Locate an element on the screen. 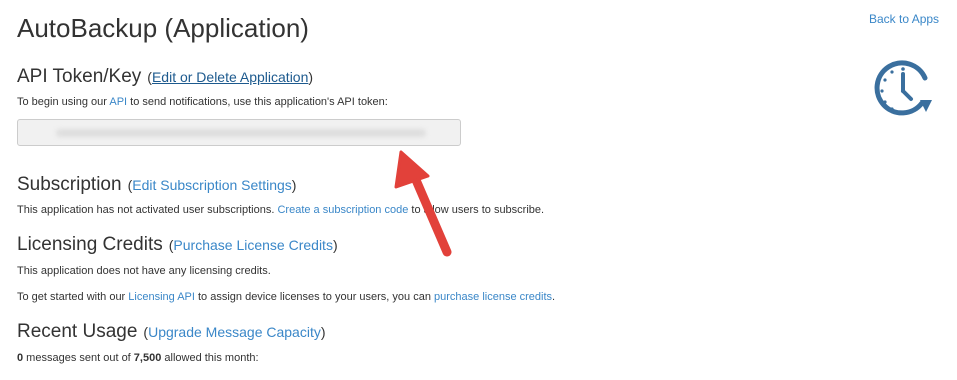 The image size is (957, 380). usage-paren: (Upgrade Message Capacity) is located at coordinates (234, 332).